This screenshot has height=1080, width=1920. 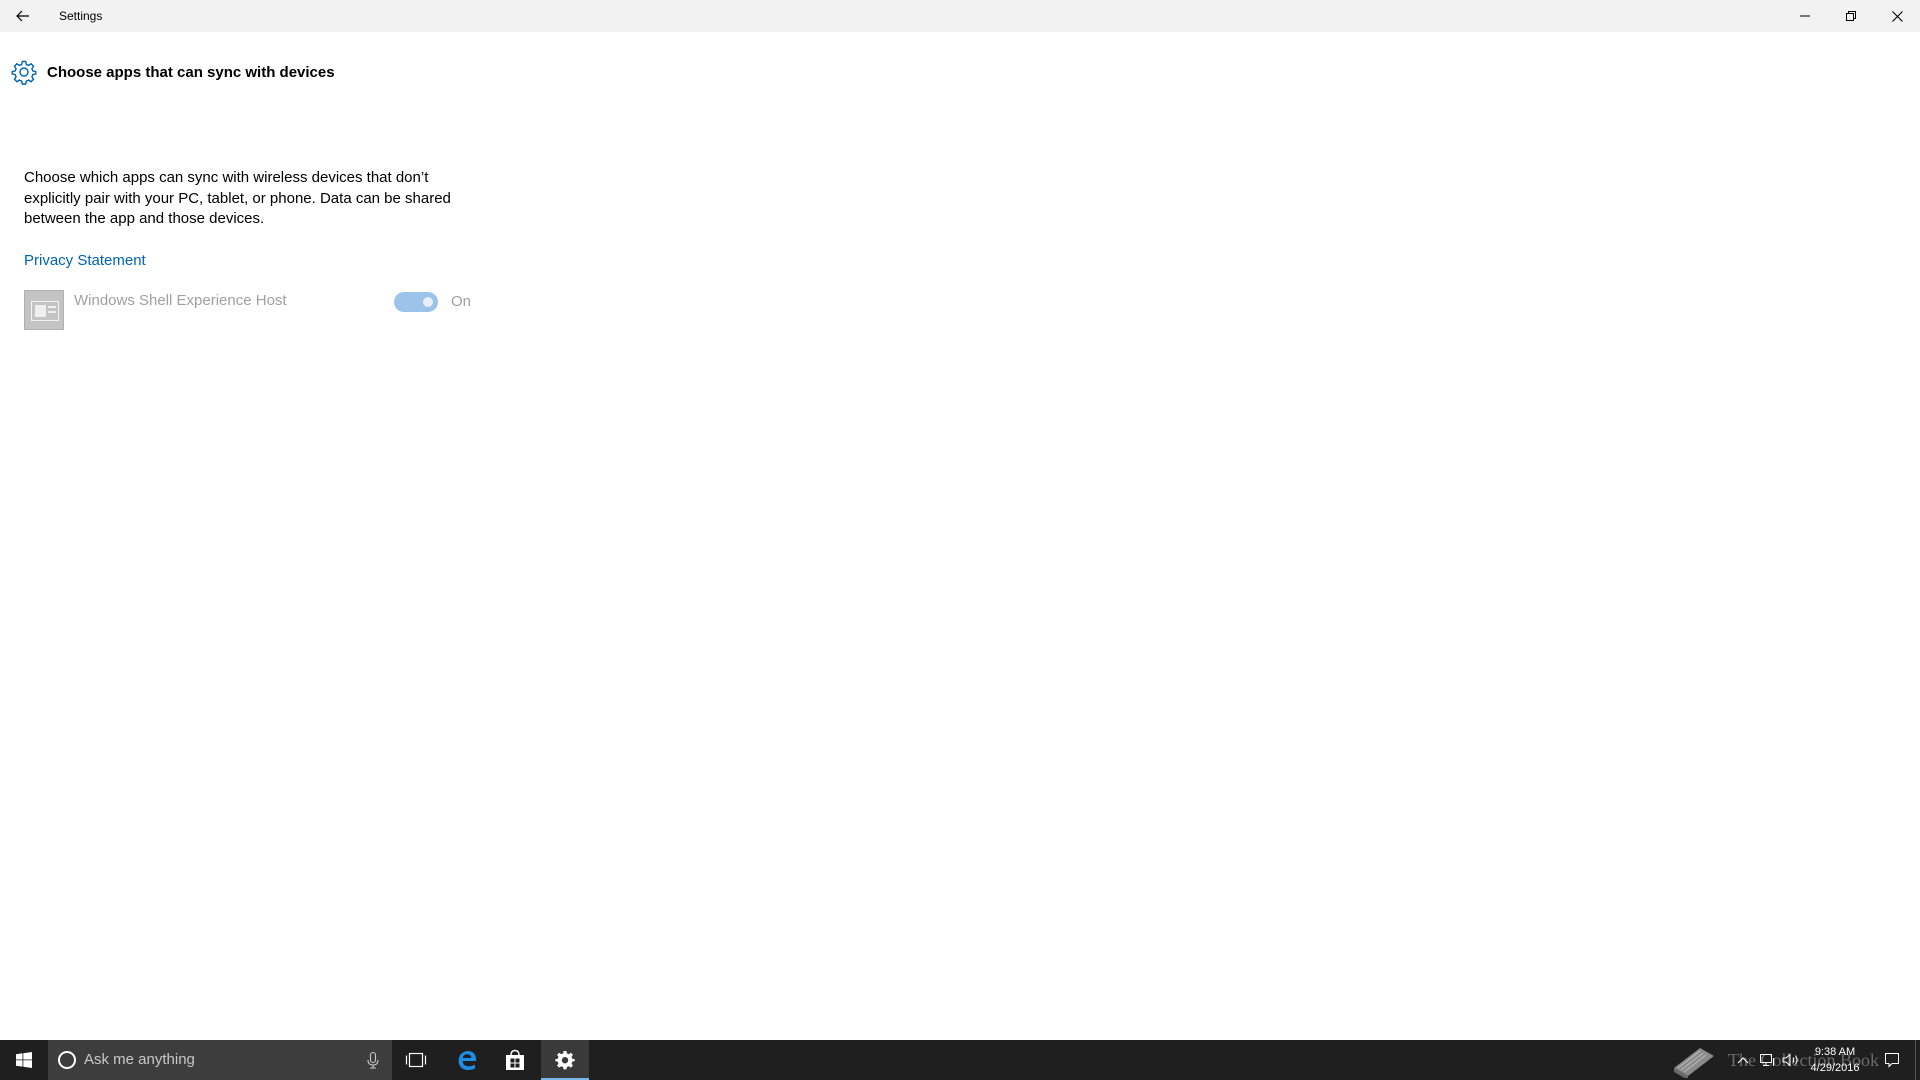 What do you see at coordinates (254, 311) in the screenshot?
I see `app-list-item: Windows Shell Experience Host On` at bounding box center [254, 311].